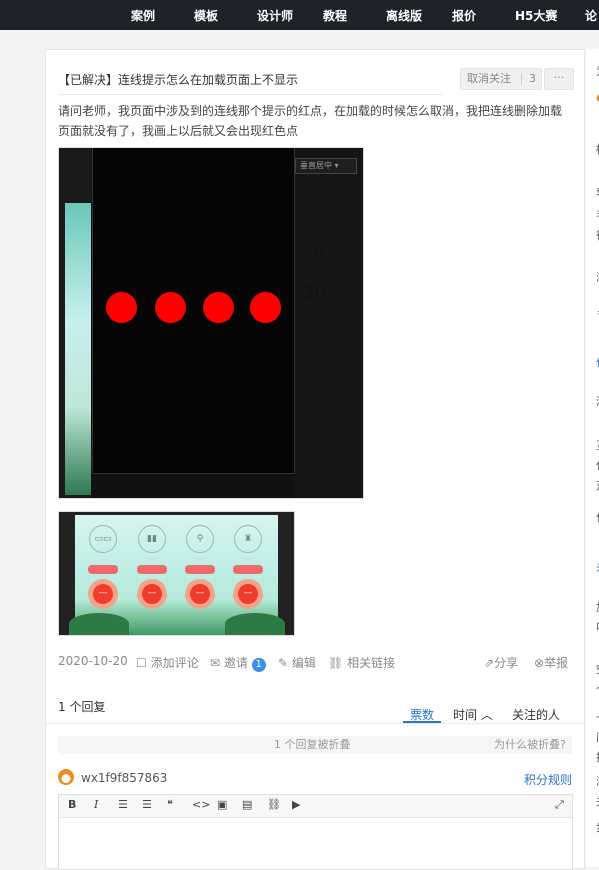 The height and width of the screenshot is (870, 599). I want to click on image-icon: ▣, so click(222, 804).